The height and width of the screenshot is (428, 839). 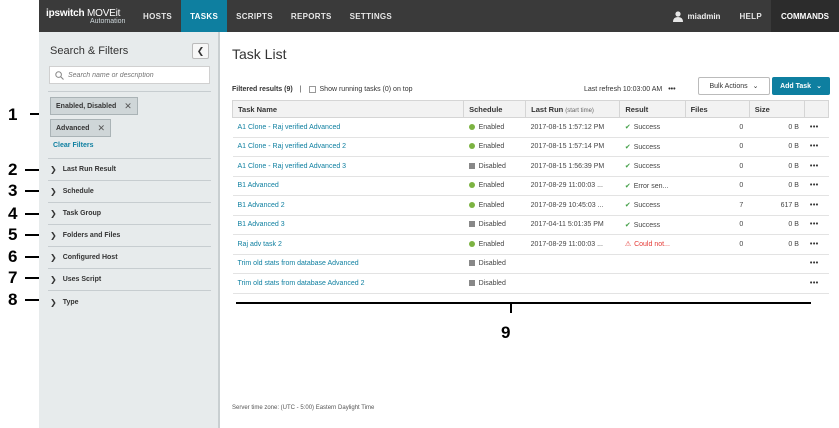 I want to click on nav-help: HELP, so click(x=750, y=16).